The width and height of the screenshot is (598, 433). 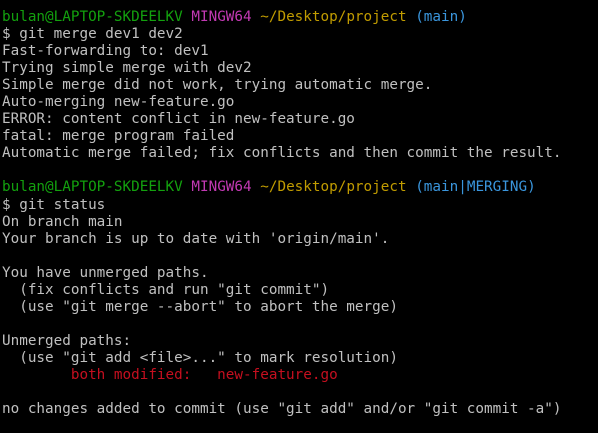 What do you see at coordinates (441, 17) in the screenshot?
I see `prompt-branch: (main)` at bounding box center [441, 17].